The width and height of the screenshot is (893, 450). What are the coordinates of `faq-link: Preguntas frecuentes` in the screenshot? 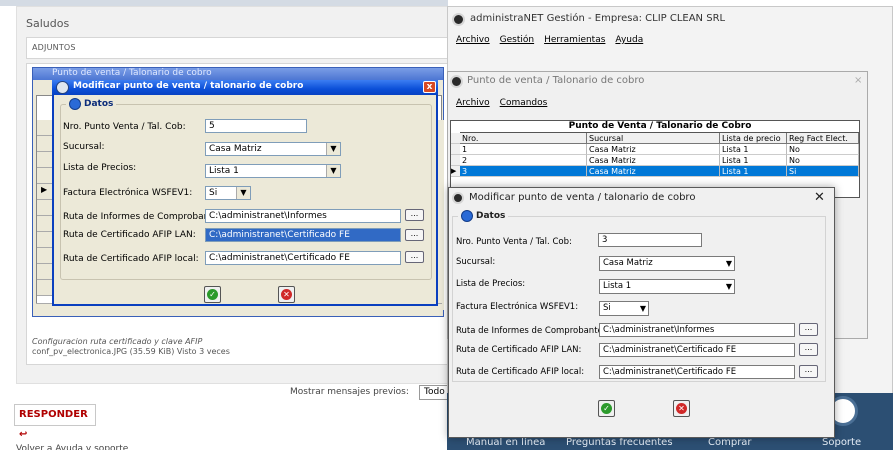 It's located at (619, 442).